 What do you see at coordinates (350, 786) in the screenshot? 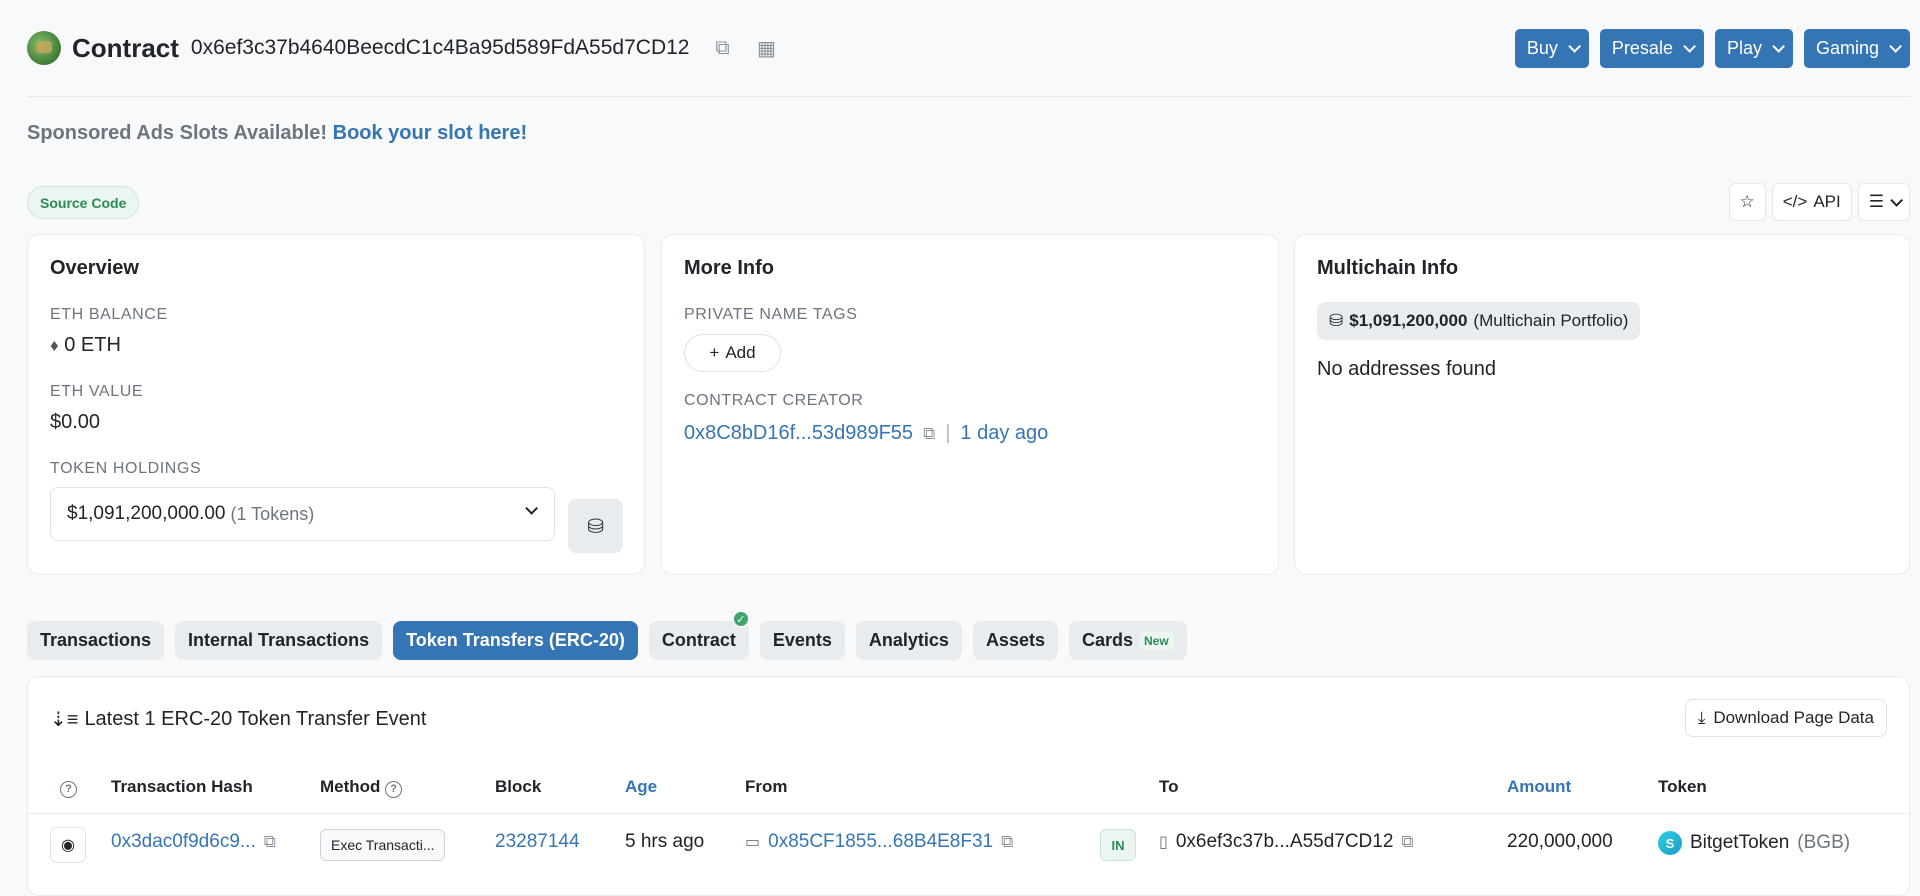
I see `col-method-label: Method` at bounding box center [350, 786].